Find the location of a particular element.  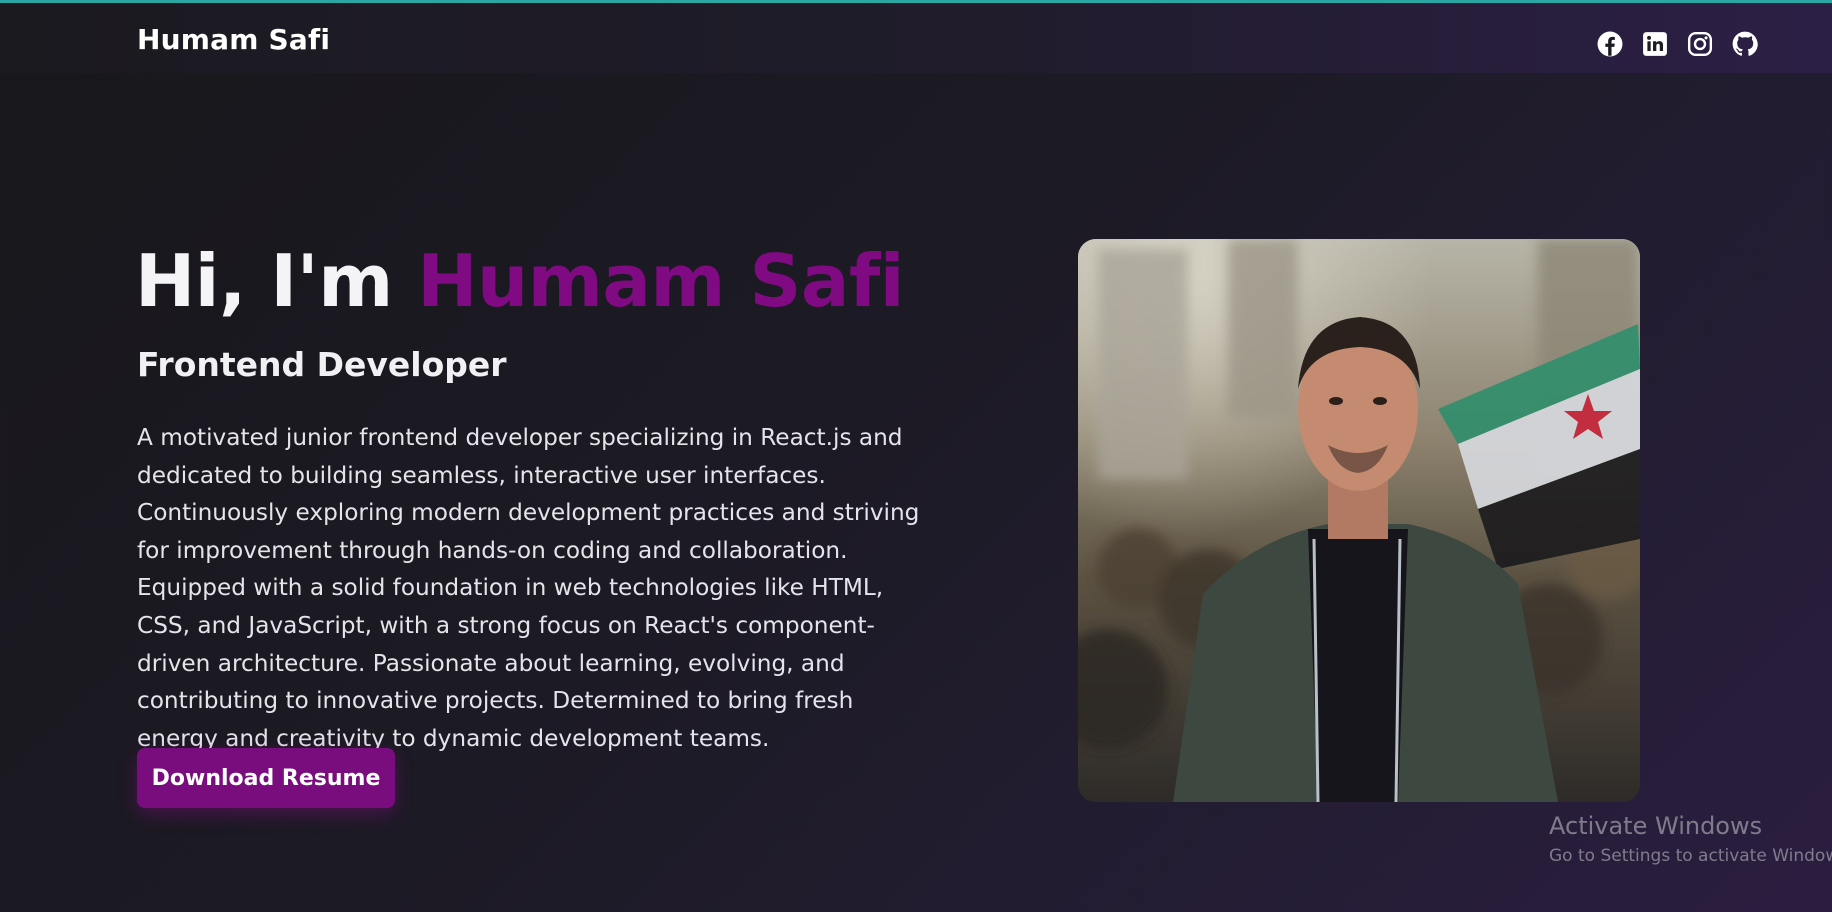

linkedin-link is located at coordinates (1655, 44).